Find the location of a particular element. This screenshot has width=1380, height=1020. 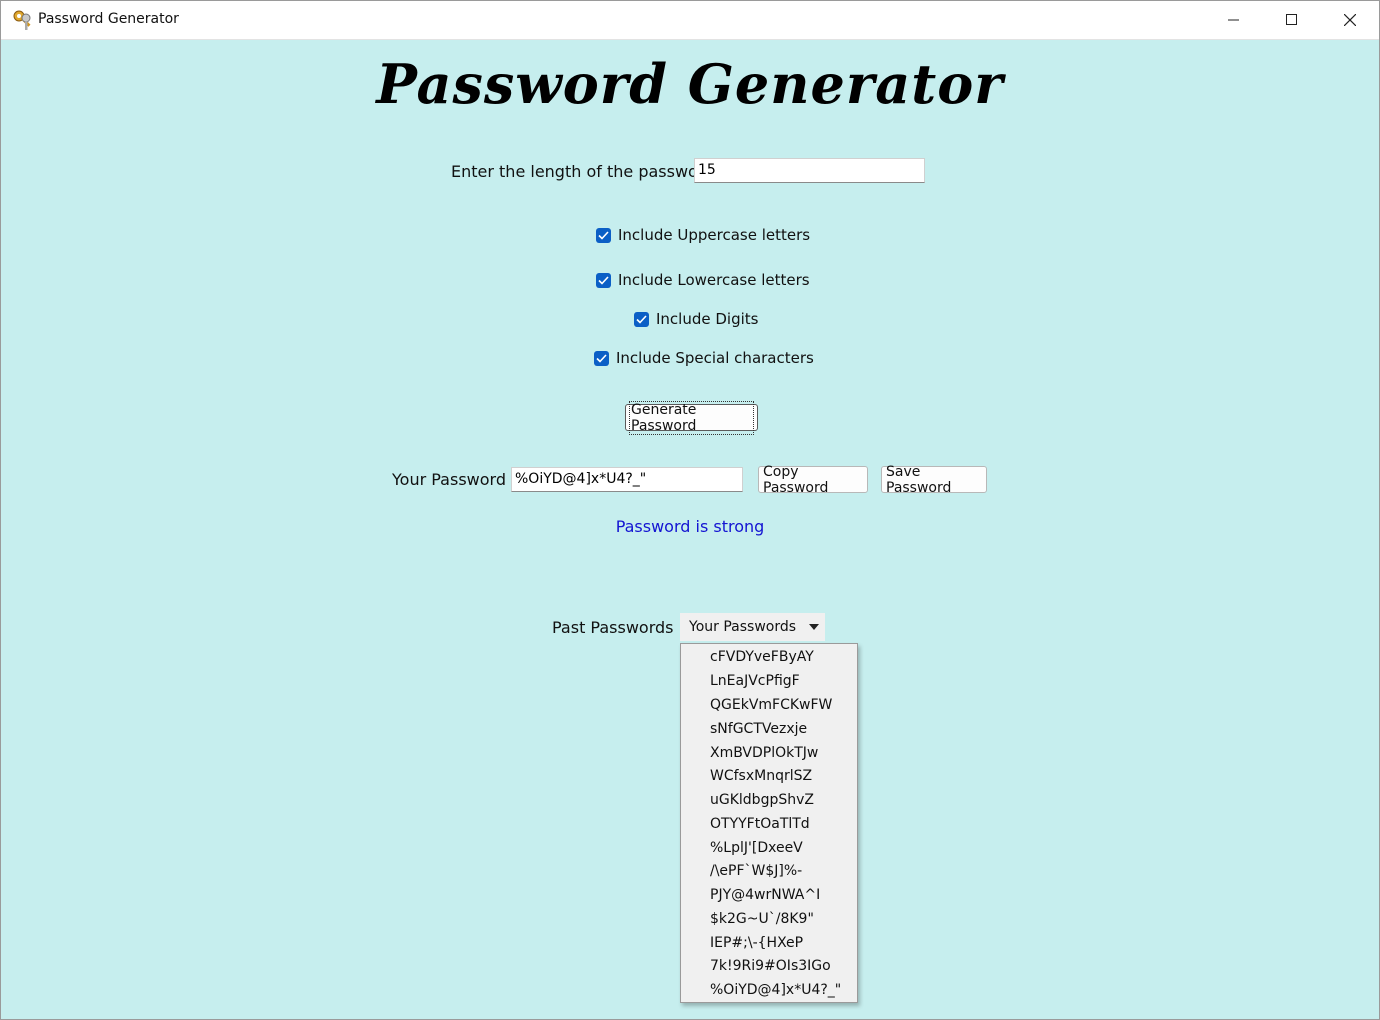

menu-item: %OiYD@4]x*U4?_" is located at coordinates (775, 990).